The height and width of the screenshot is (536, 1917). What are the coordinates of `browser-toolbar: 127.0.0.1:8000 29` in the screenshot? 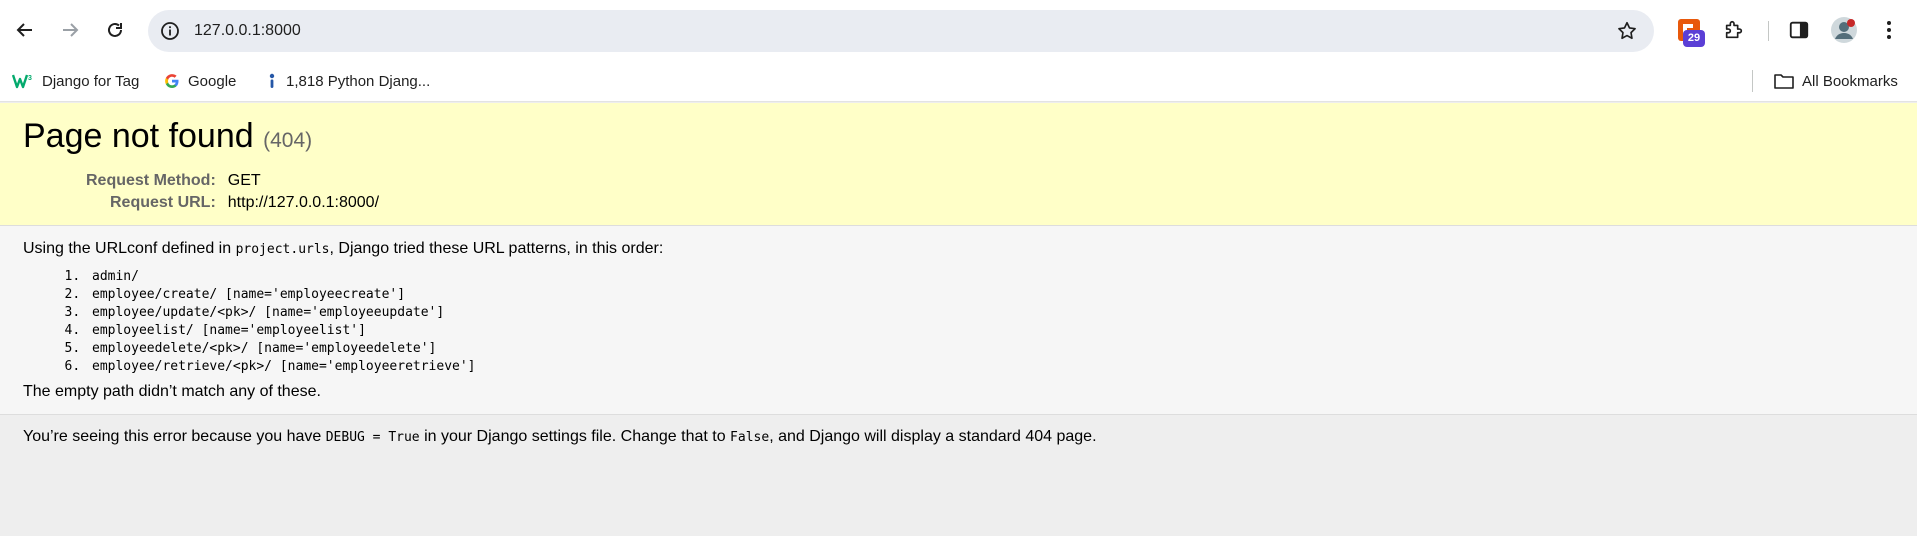 It's located at (958, 31).